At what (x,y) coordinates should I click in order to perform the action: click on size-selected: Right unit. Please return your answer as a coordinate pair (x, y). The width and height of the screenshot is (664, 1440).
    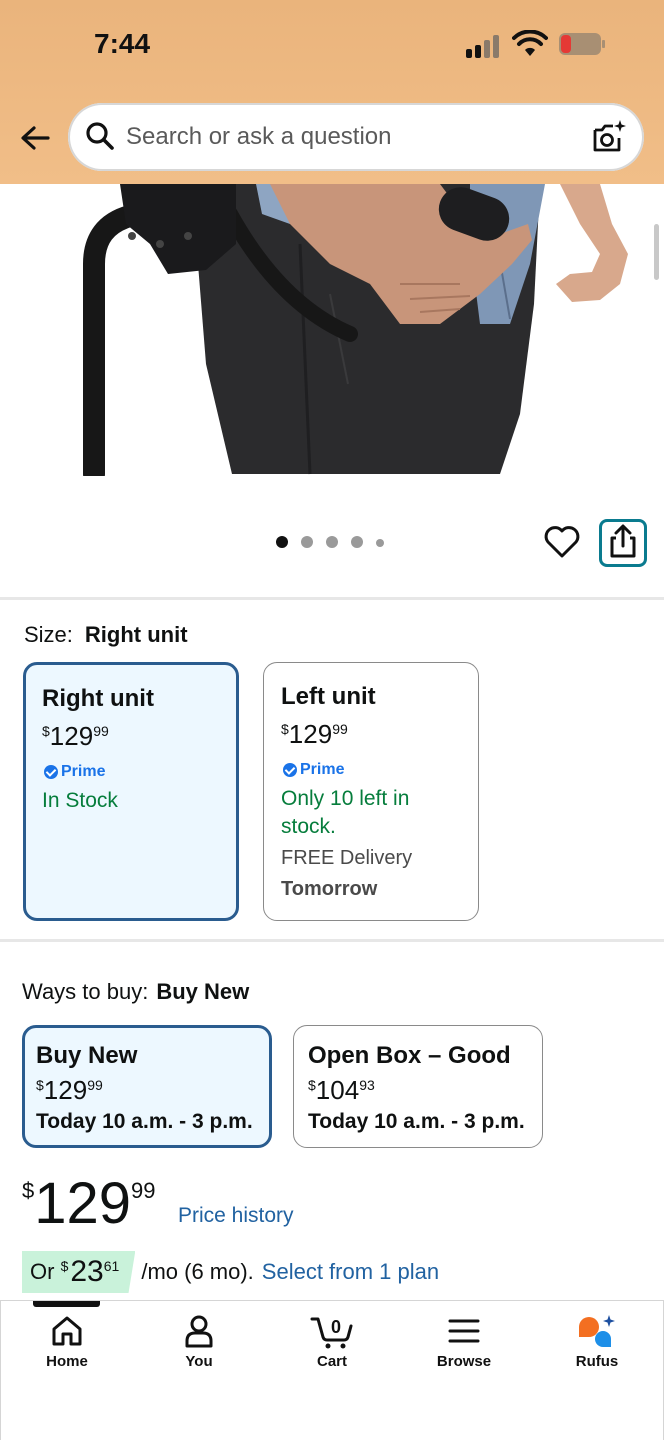
    Looking at the image, I should click on (136, 634).